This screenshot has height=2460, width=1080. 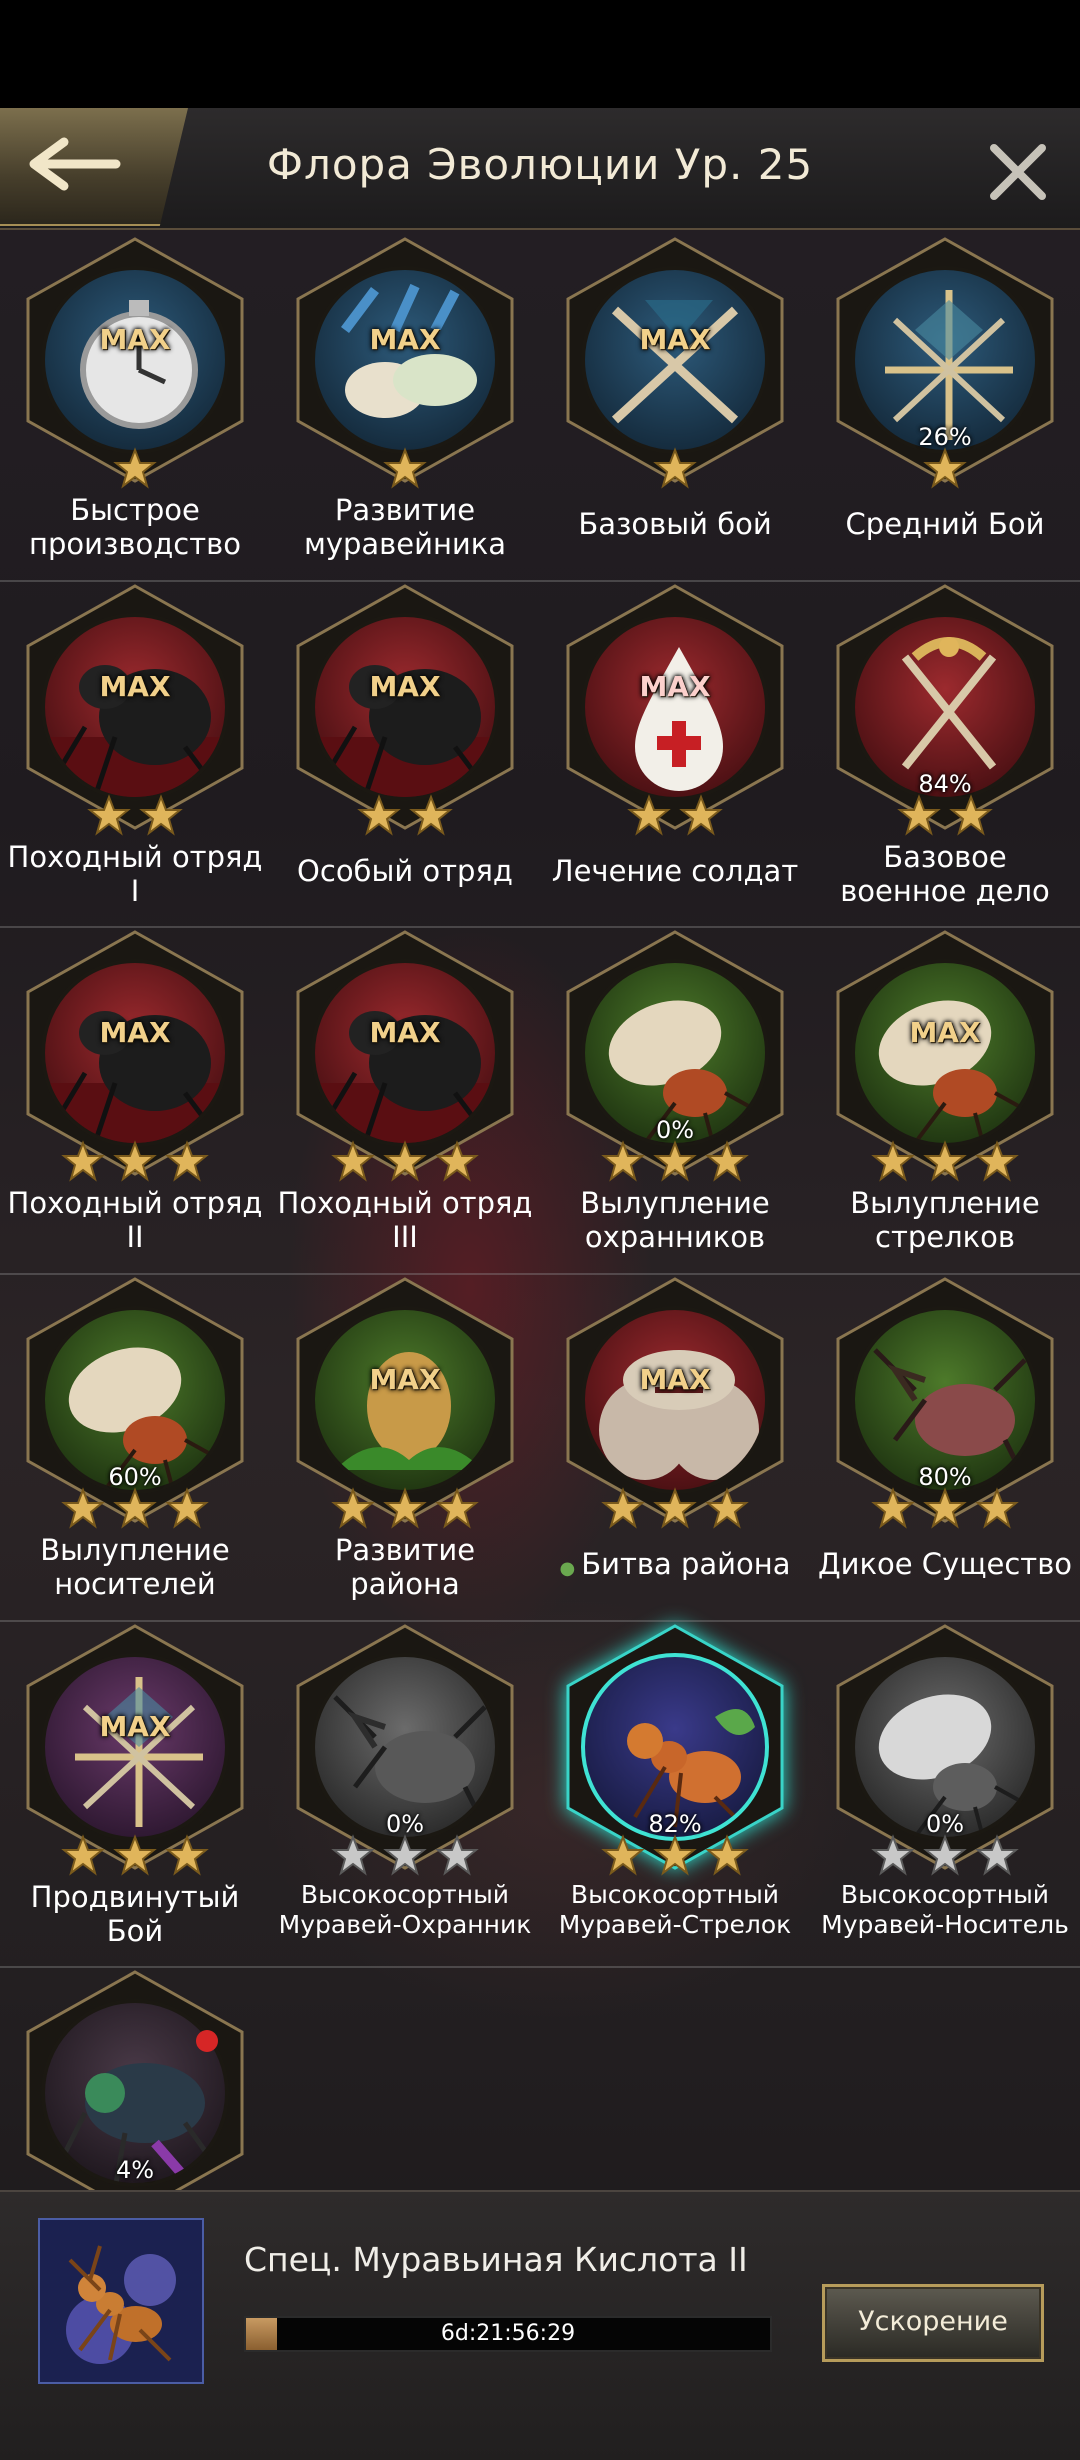 I want to click on research-tile: MAX Быстрое производство, so click(x=135, y=408).